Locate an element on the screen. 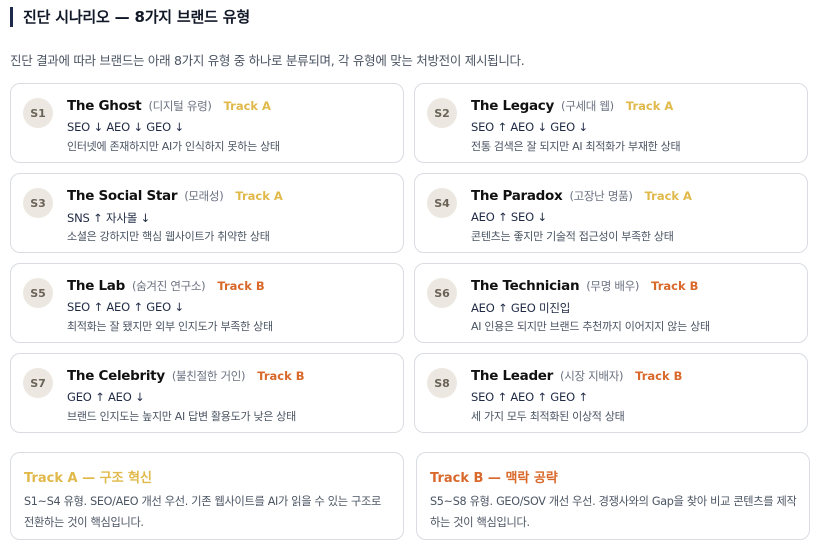 This screenshot has height=552, width=820. scenario-description: 인터넷에 존재하지만 AI가 인식하지 못하는 상태 is located at coordinates (173, 146).